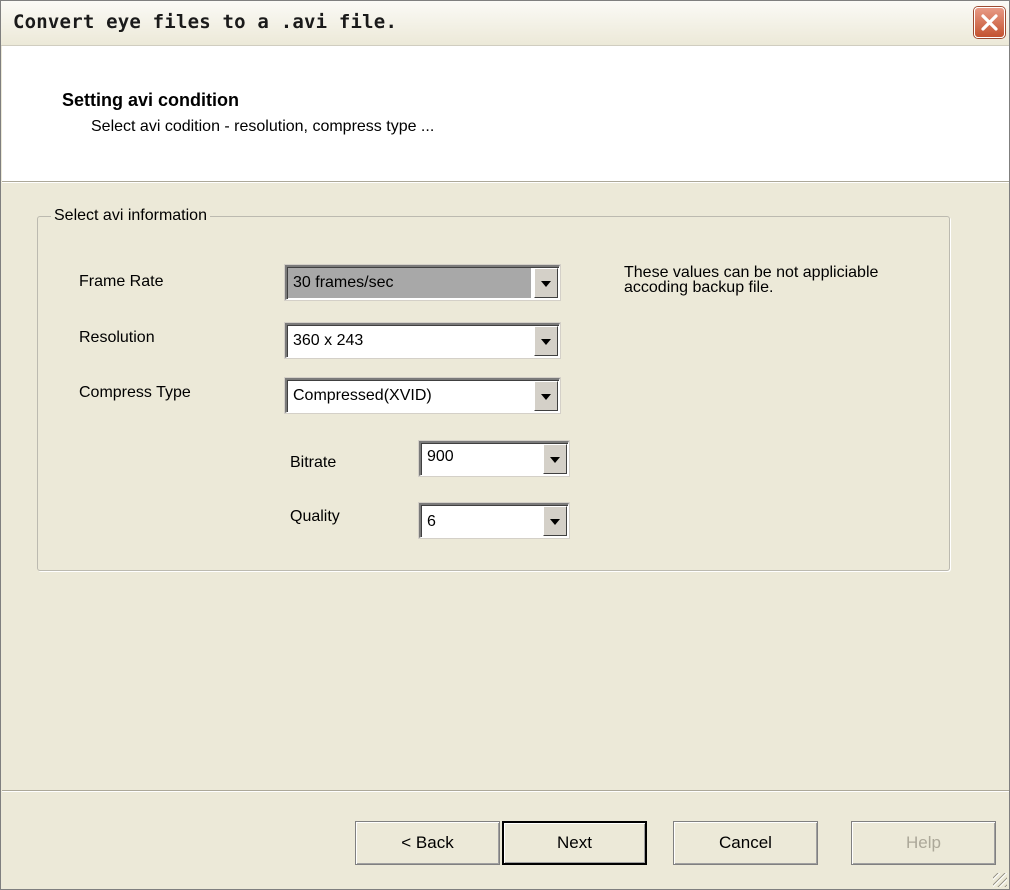  I want to click on quality-value: 6, so click(431, 521).